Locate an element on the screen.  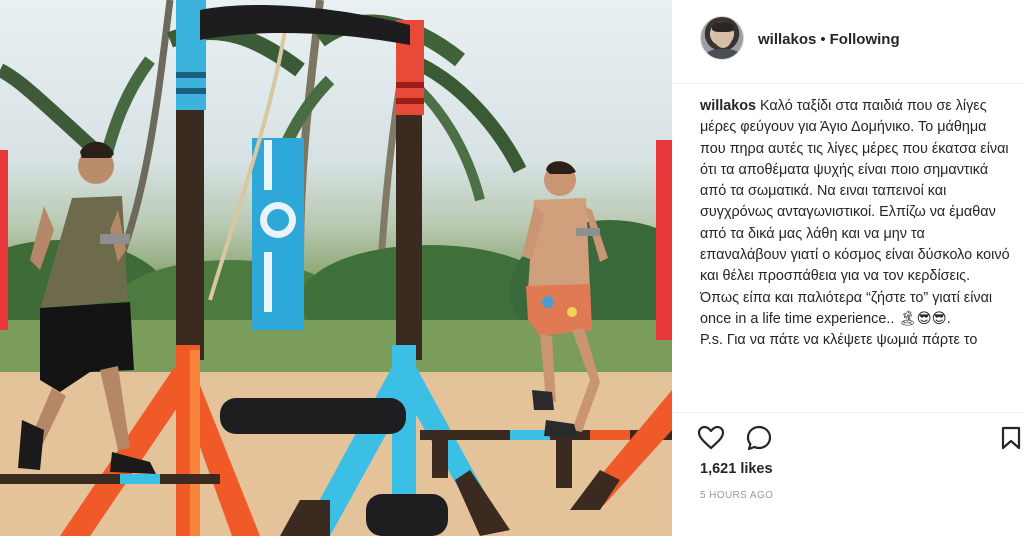
post-actions: 1,621 likes 5 HOURS AGO is located at coordinates (848, 474).